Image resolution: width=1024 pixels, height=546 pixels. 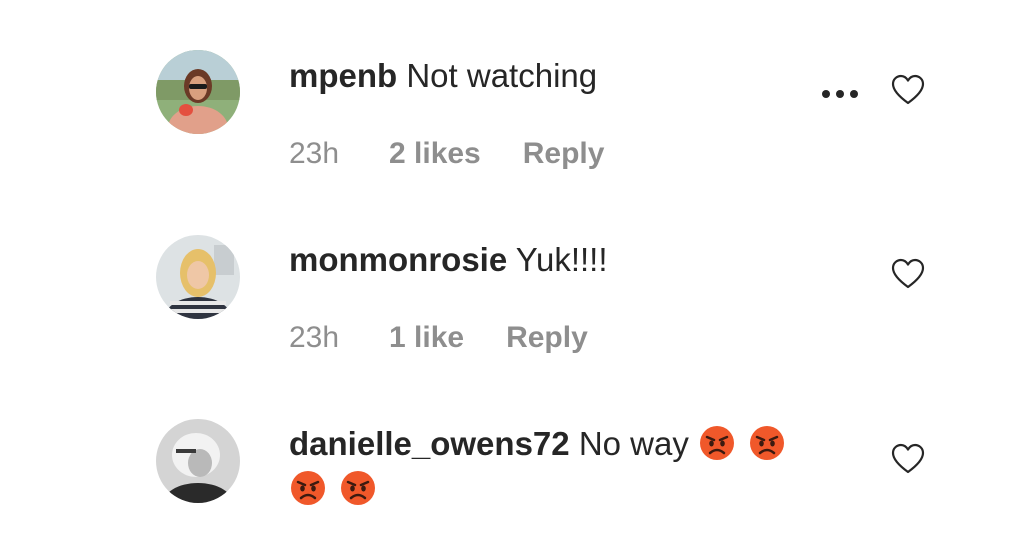 I want to click on comment-text-line: monmonrosie Yuk!!!!, so click(x=448, y=260).